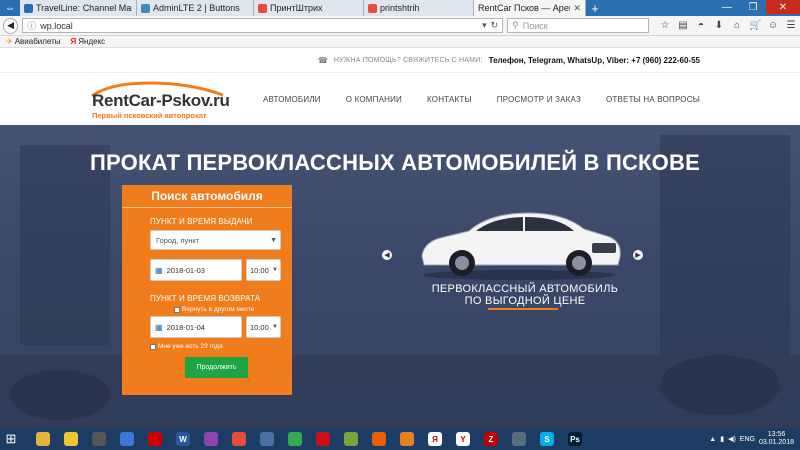 This screenshot has height=450, width=800. I want to click on taskbar-app: Z, so click(491, 439).